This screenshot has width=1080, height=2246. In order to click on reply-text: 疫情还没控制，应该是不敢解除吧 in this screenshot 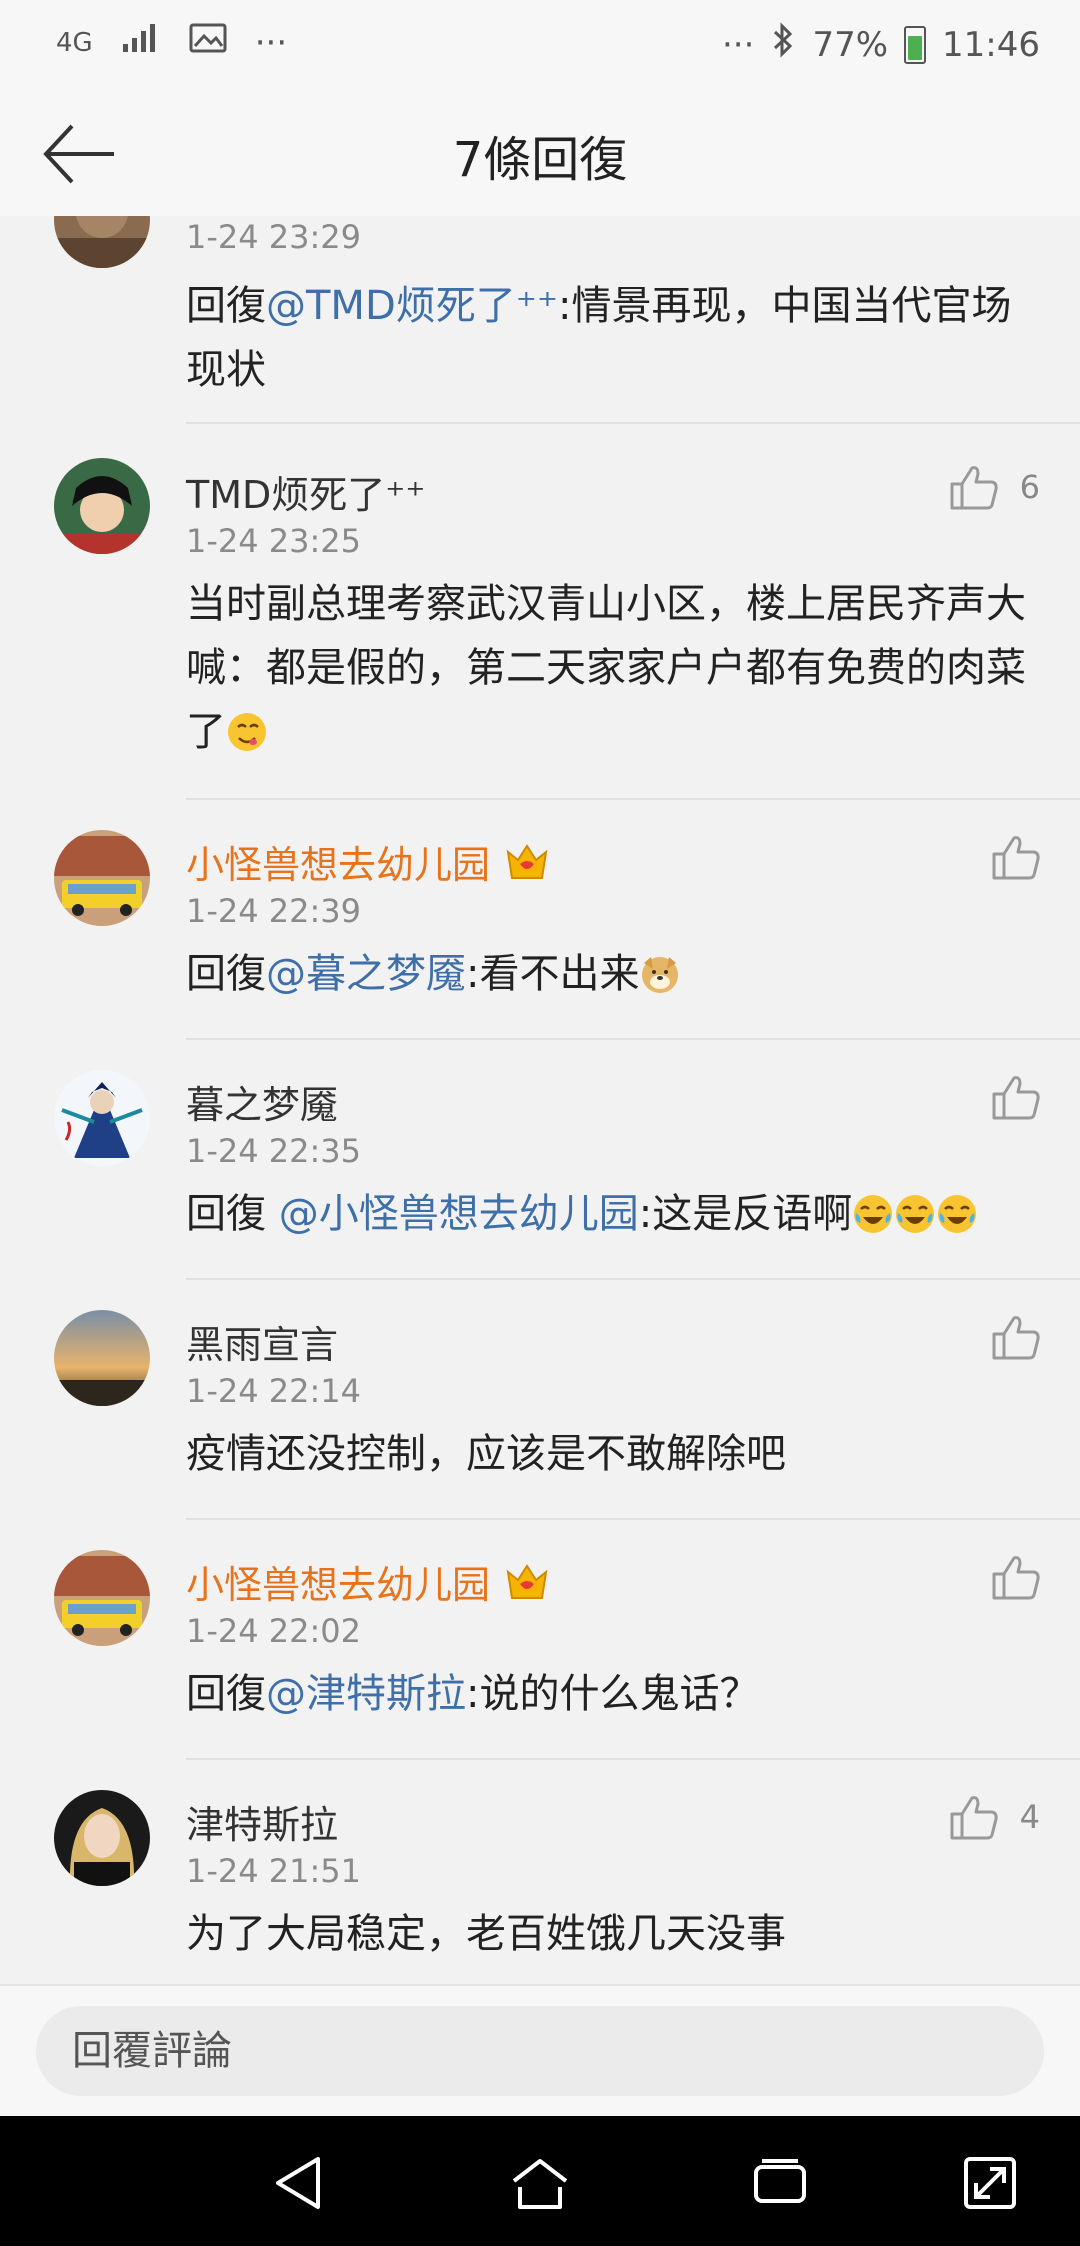, I will do `click(611, 1454)`.